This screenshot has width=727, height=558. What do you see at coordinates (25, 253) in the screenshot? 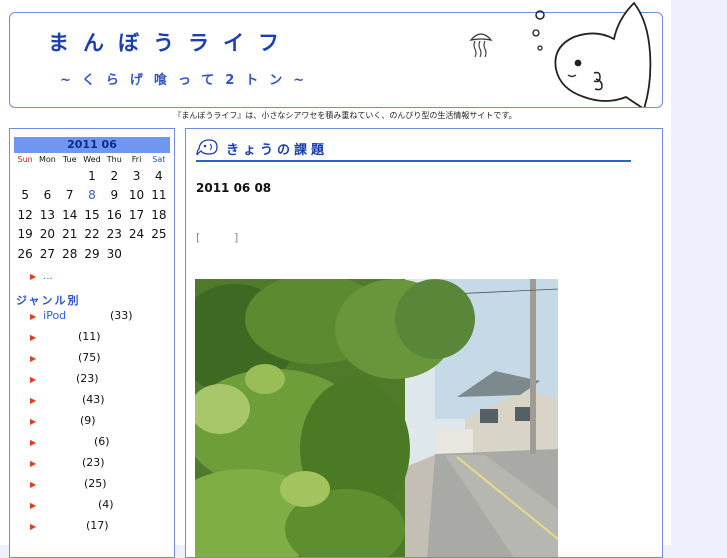
I see `calendar-day: 26` at bounding box center [25, 253].